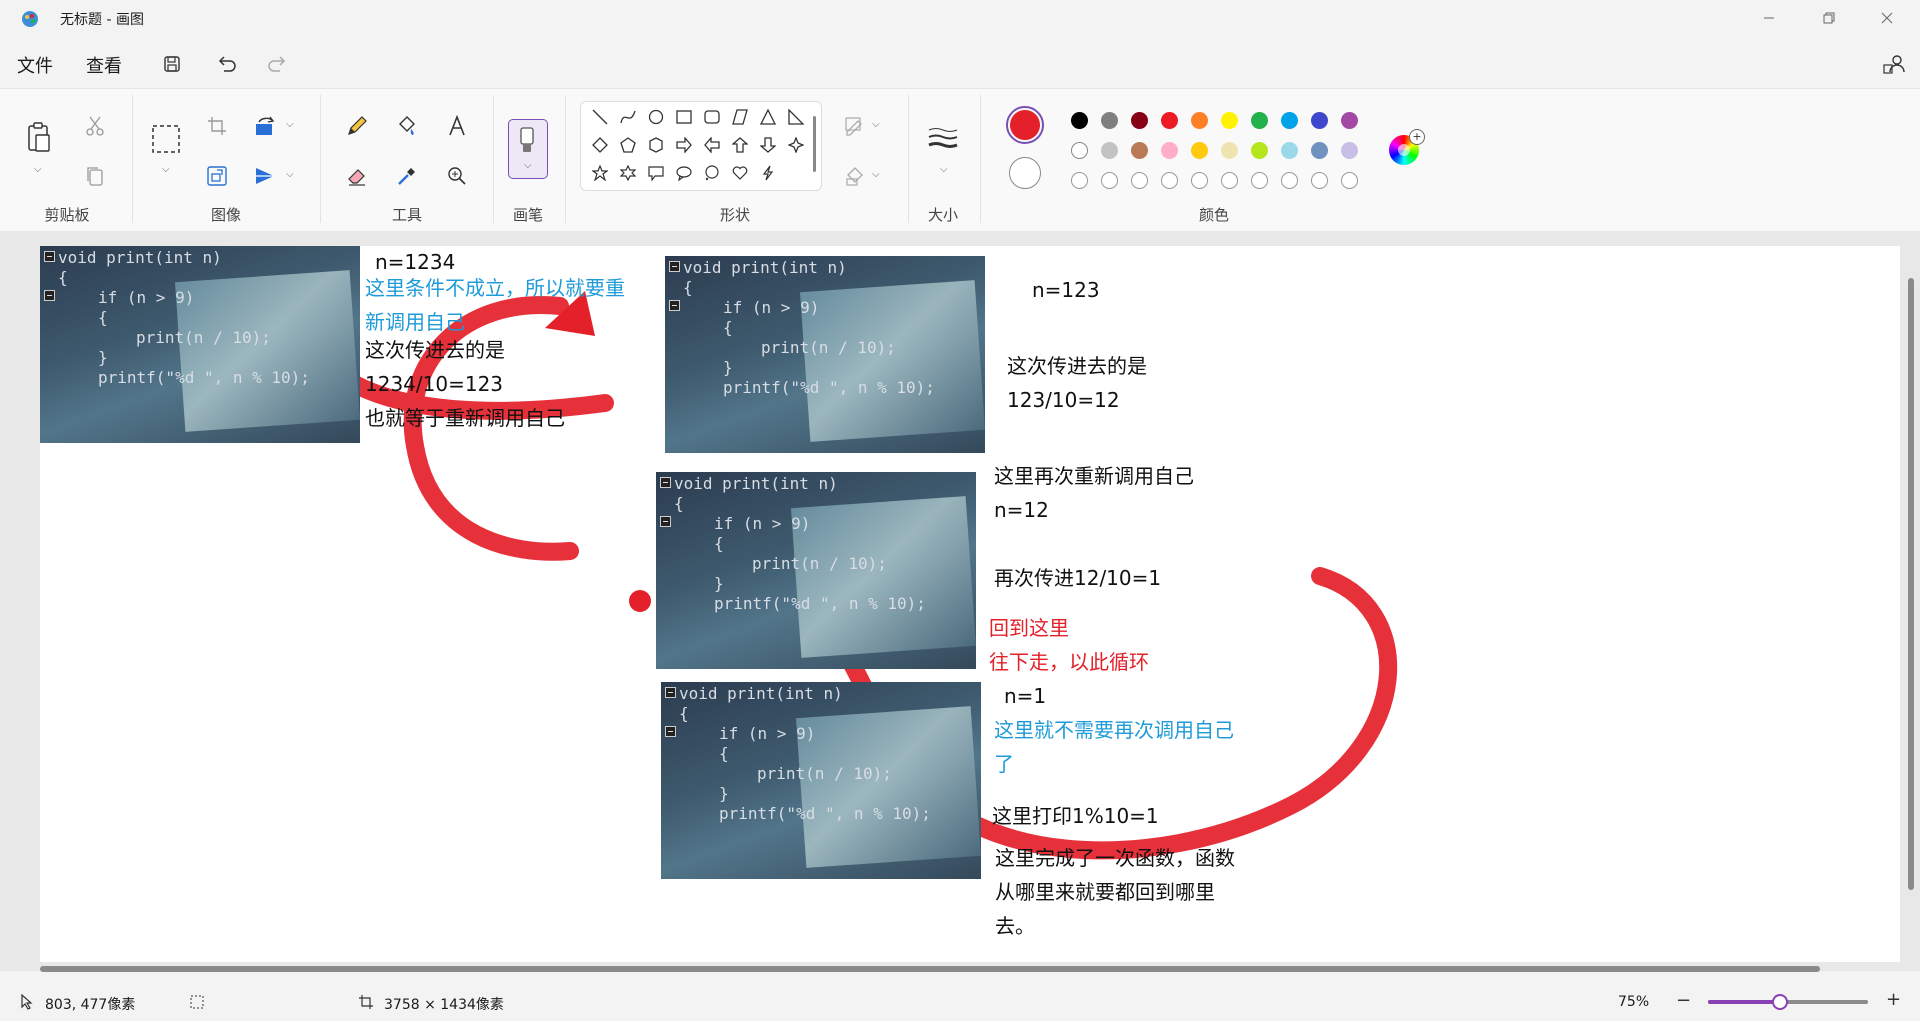 The height and width of the screenshot is (1021, 1920). Describe the element at coordinates (712, 145) in the screenshot. I see `left-arrow-shape-icon` at that location.